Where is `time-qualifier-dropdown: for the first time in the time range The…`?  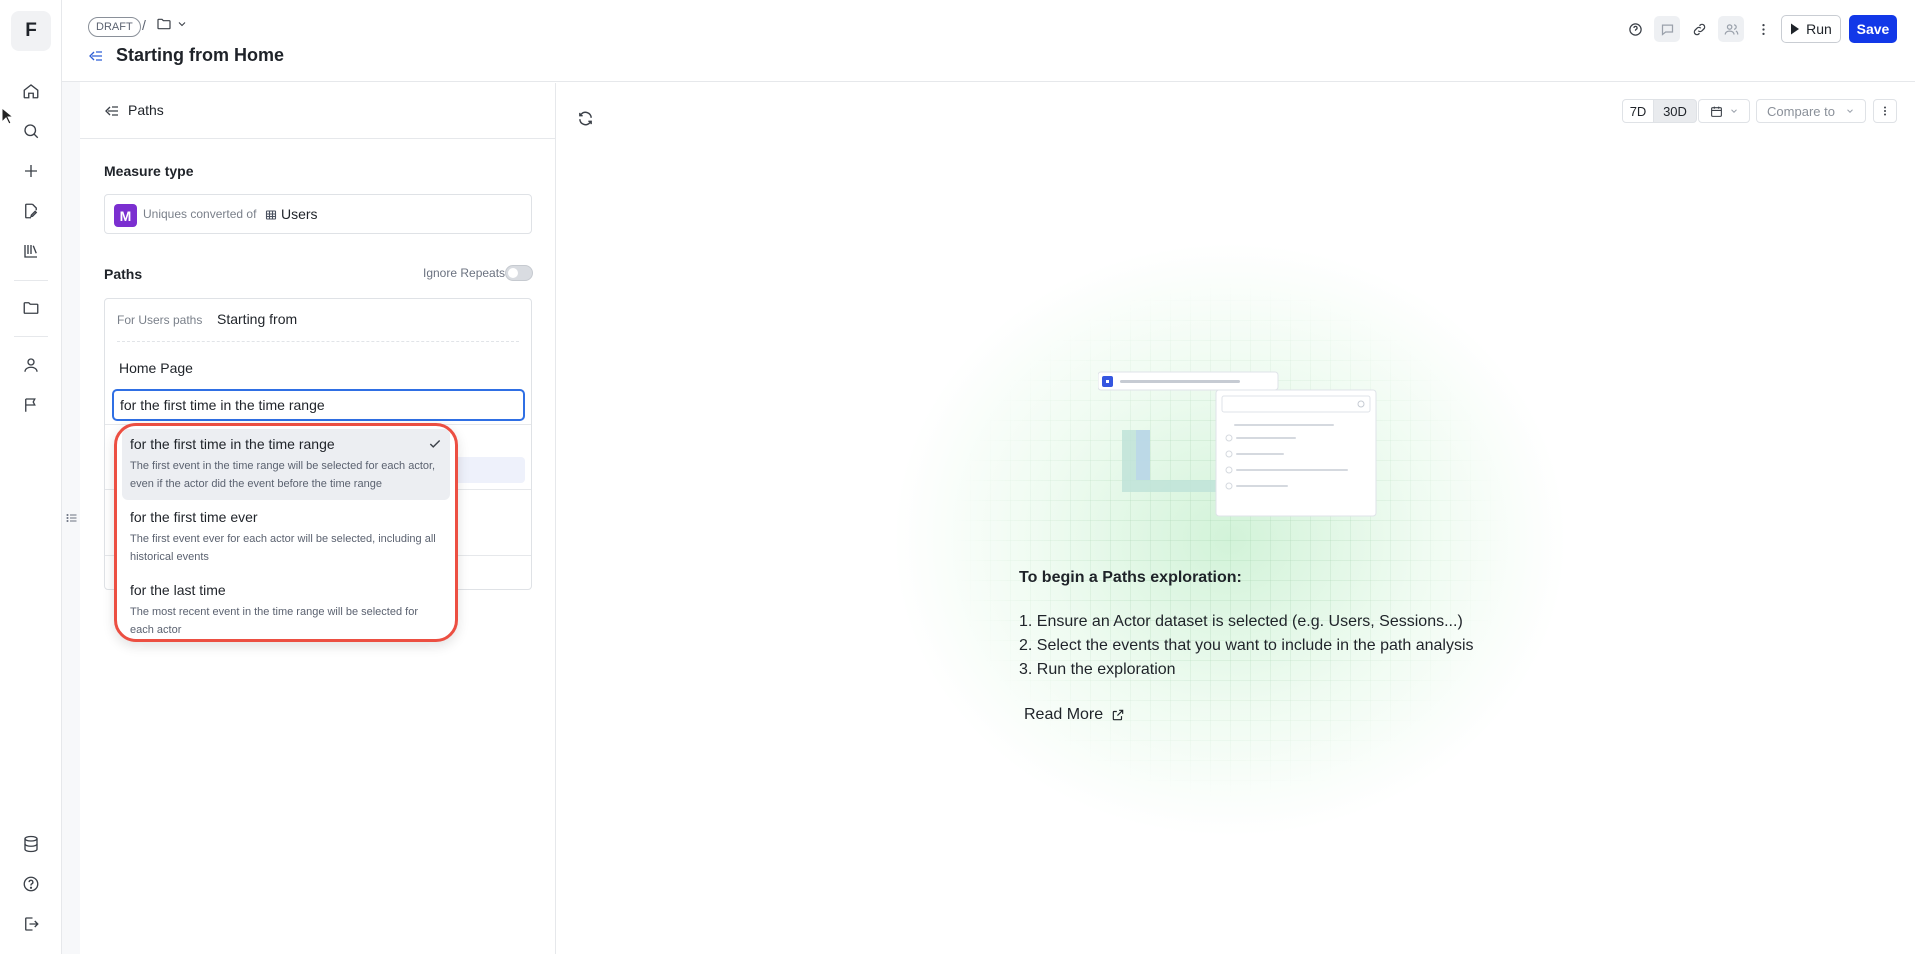 time-qualifier-dropdown: for the first time in the time range The… is located at coordinates (286, 532).